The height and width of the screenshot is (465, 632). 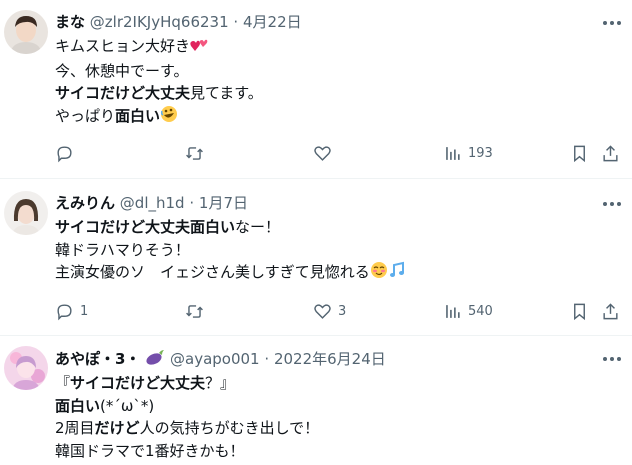 What do you see at coordinates (84, 311) in the screenshot?
I see `reply-count: 1` at bounding box center [84, 311].